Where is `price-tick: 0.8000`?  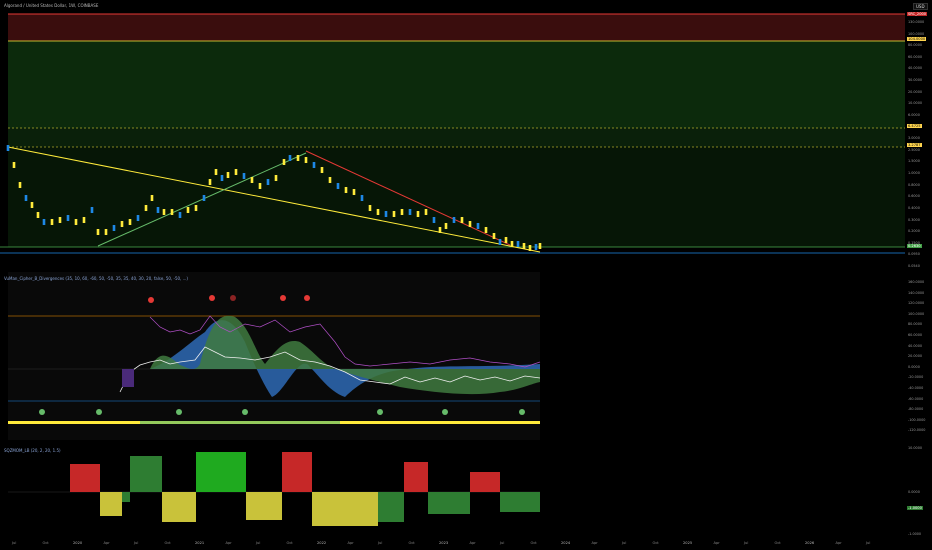
price-tick: 0.8000 is located at coordinates (914, 184).